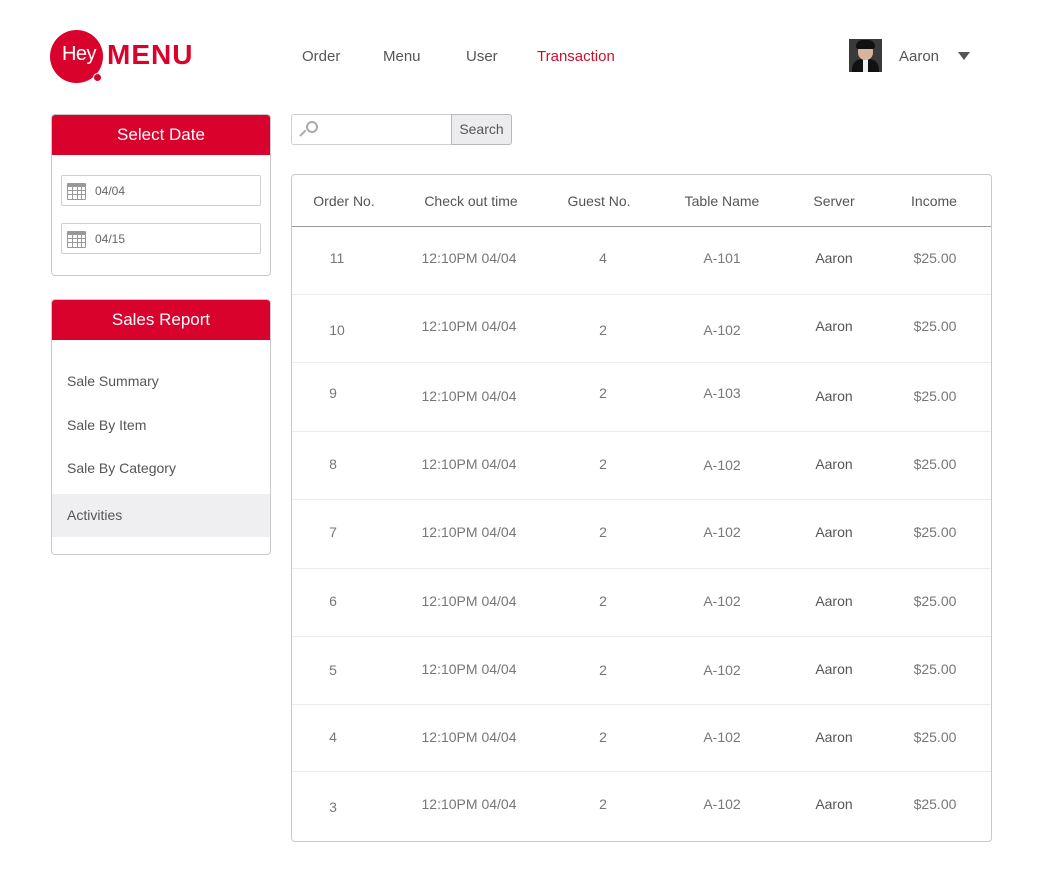  I want to click on cell-guest-no: 4, so click(603, 258).